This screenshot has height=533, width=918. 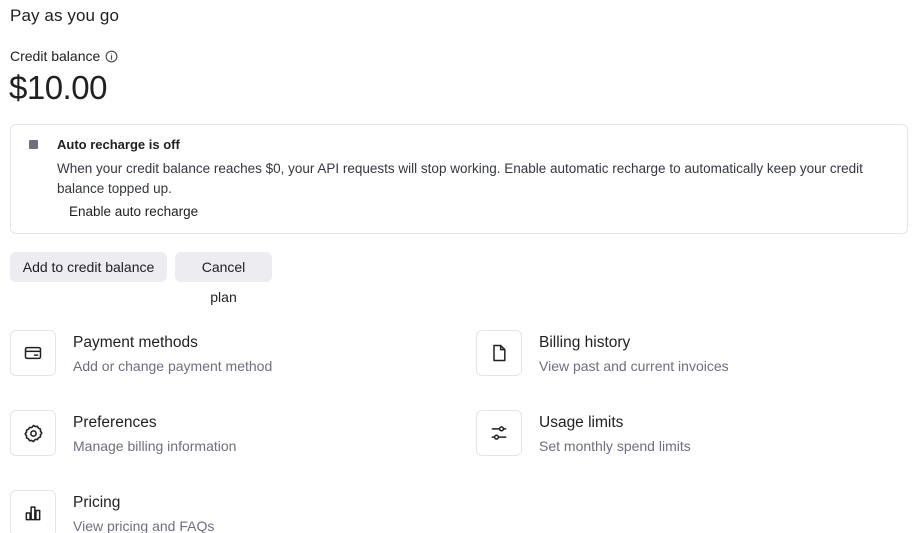 What do you see at coordinates (144, 525) in the screenshot?
I see `pricing-subtitle: View pricing and FAQs` at bounding box center [144, 525].